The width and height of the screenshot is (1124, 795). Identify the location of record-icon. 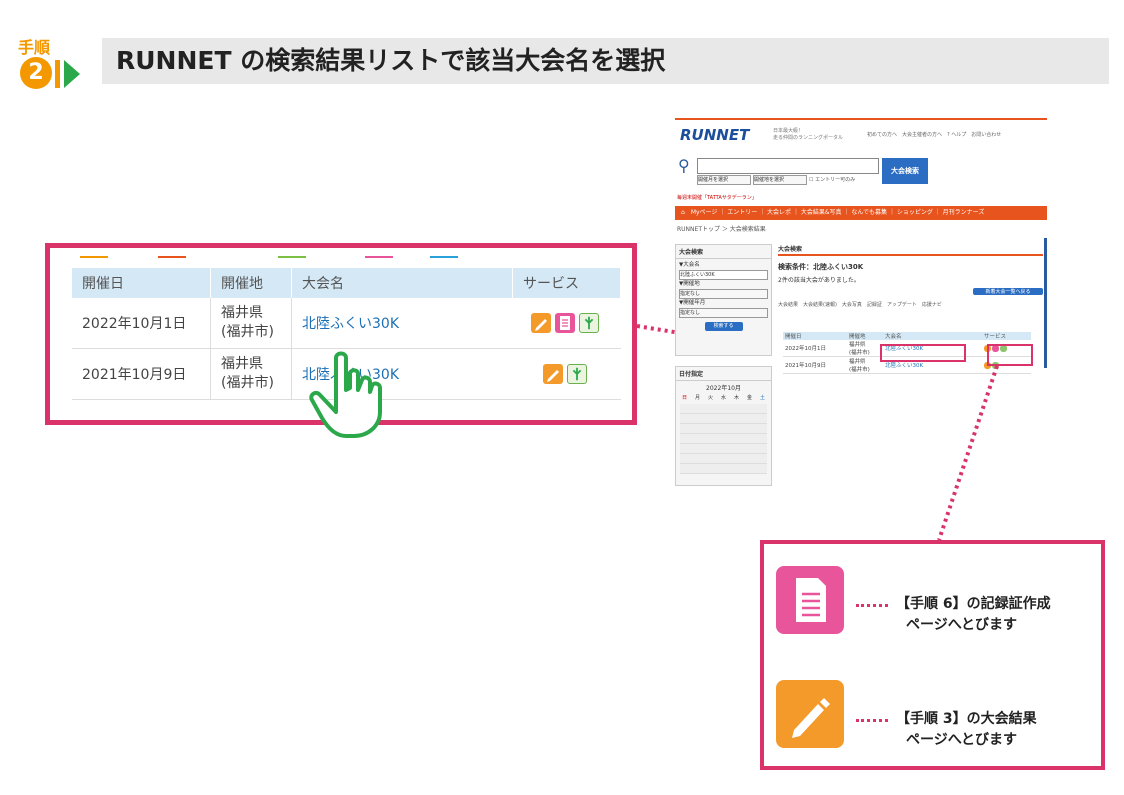
(564, 323).